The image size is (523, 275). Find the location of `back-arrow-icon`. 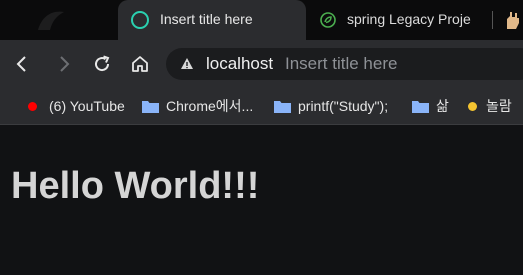

back-arrow-icon is located at coordinates (21, 64).